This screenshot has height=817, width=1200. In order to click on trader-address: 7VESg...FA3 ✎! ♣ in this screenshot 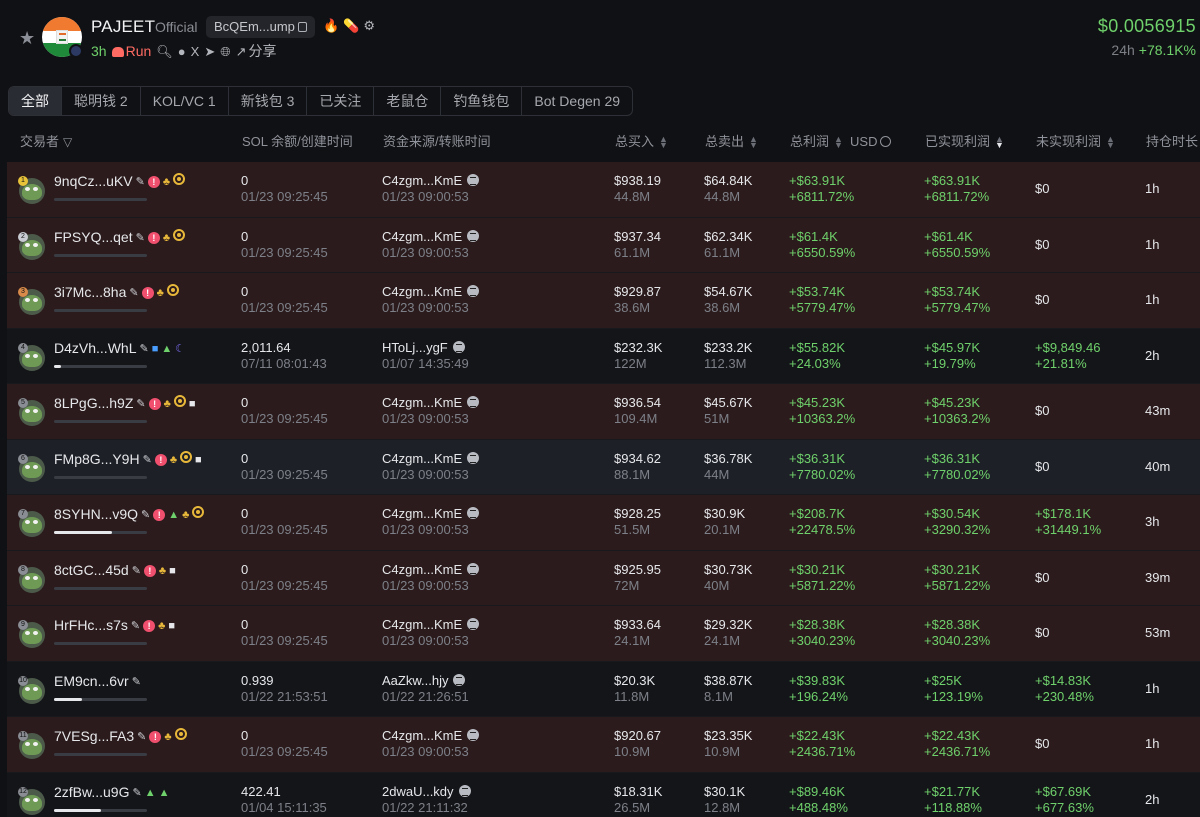, I will do `click(120, 736)`.